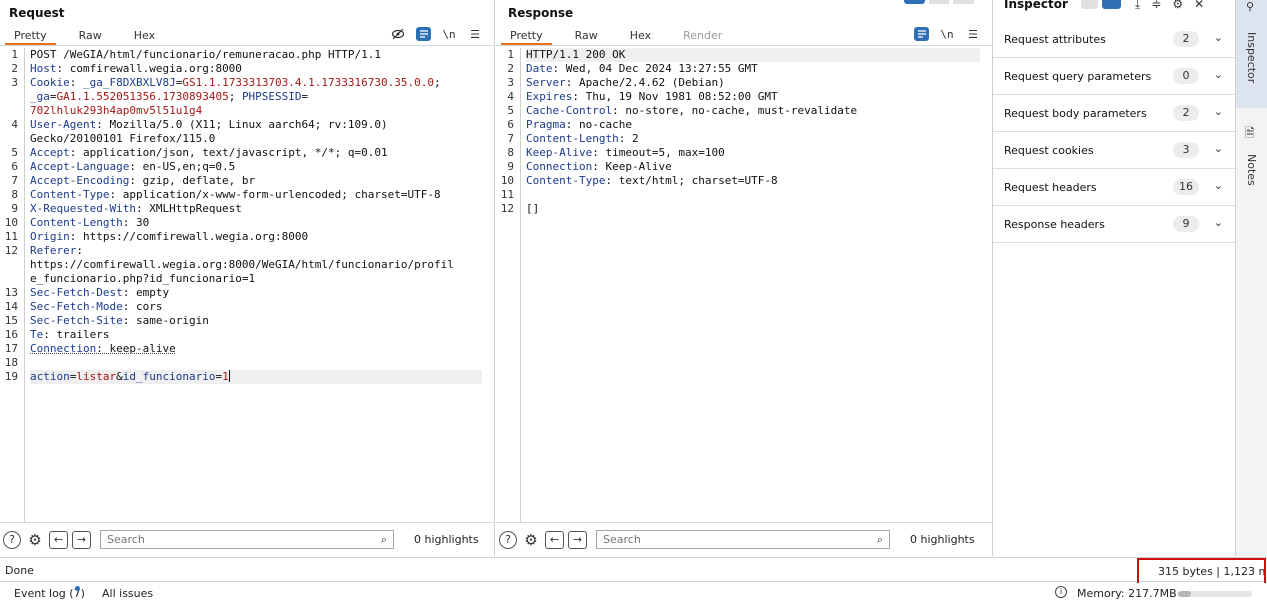 This screenshot has width=1267, height=602. Describe the element at coordinates (1201, 571) in the screenshot. I see `response-stats-highlight: 315 bytes | 1,123 millis` at that location.